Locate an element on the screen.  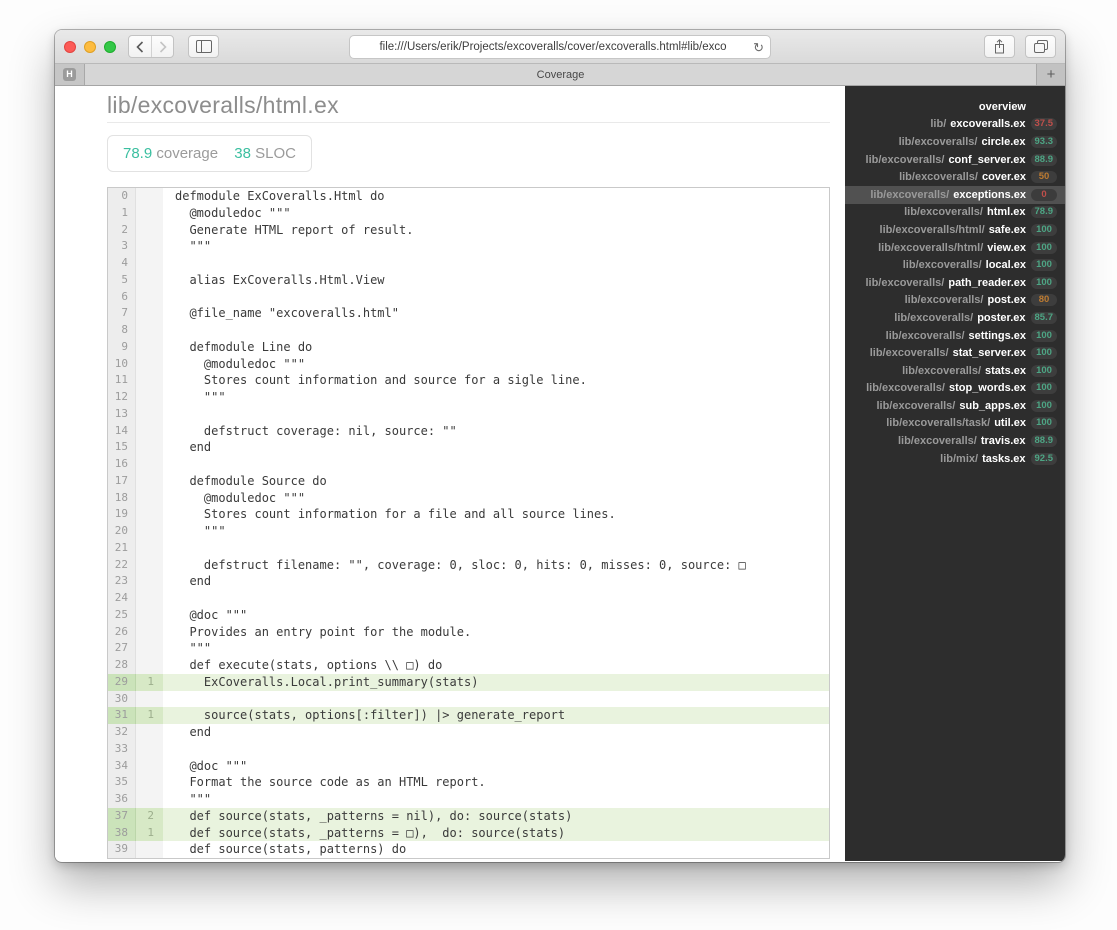
code-line: 8 is located at coordinates (468, 330).